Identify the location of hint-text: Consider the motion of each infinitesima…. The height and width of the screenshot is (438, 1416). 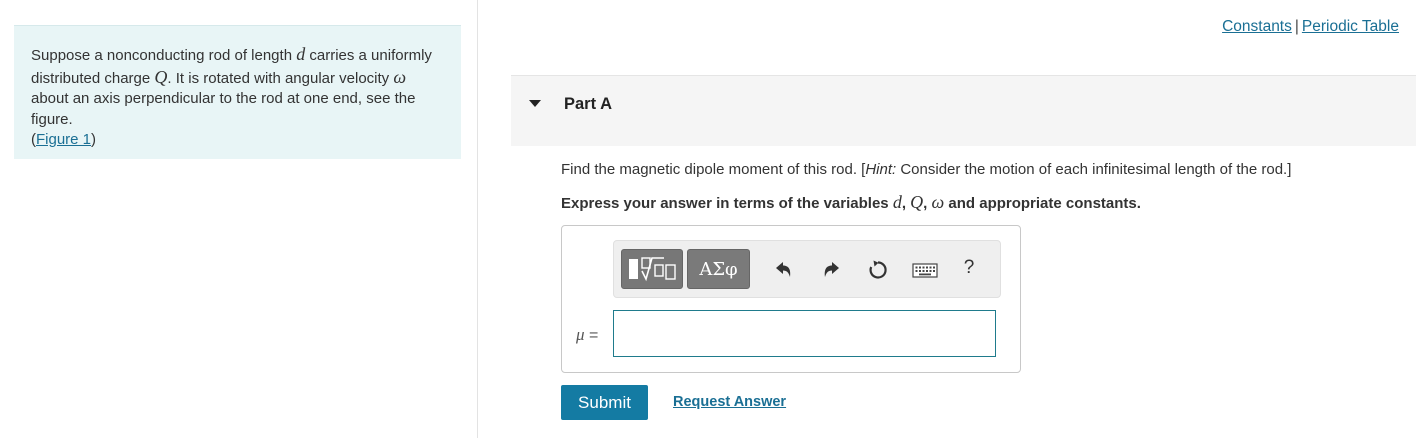
(1094, 169).